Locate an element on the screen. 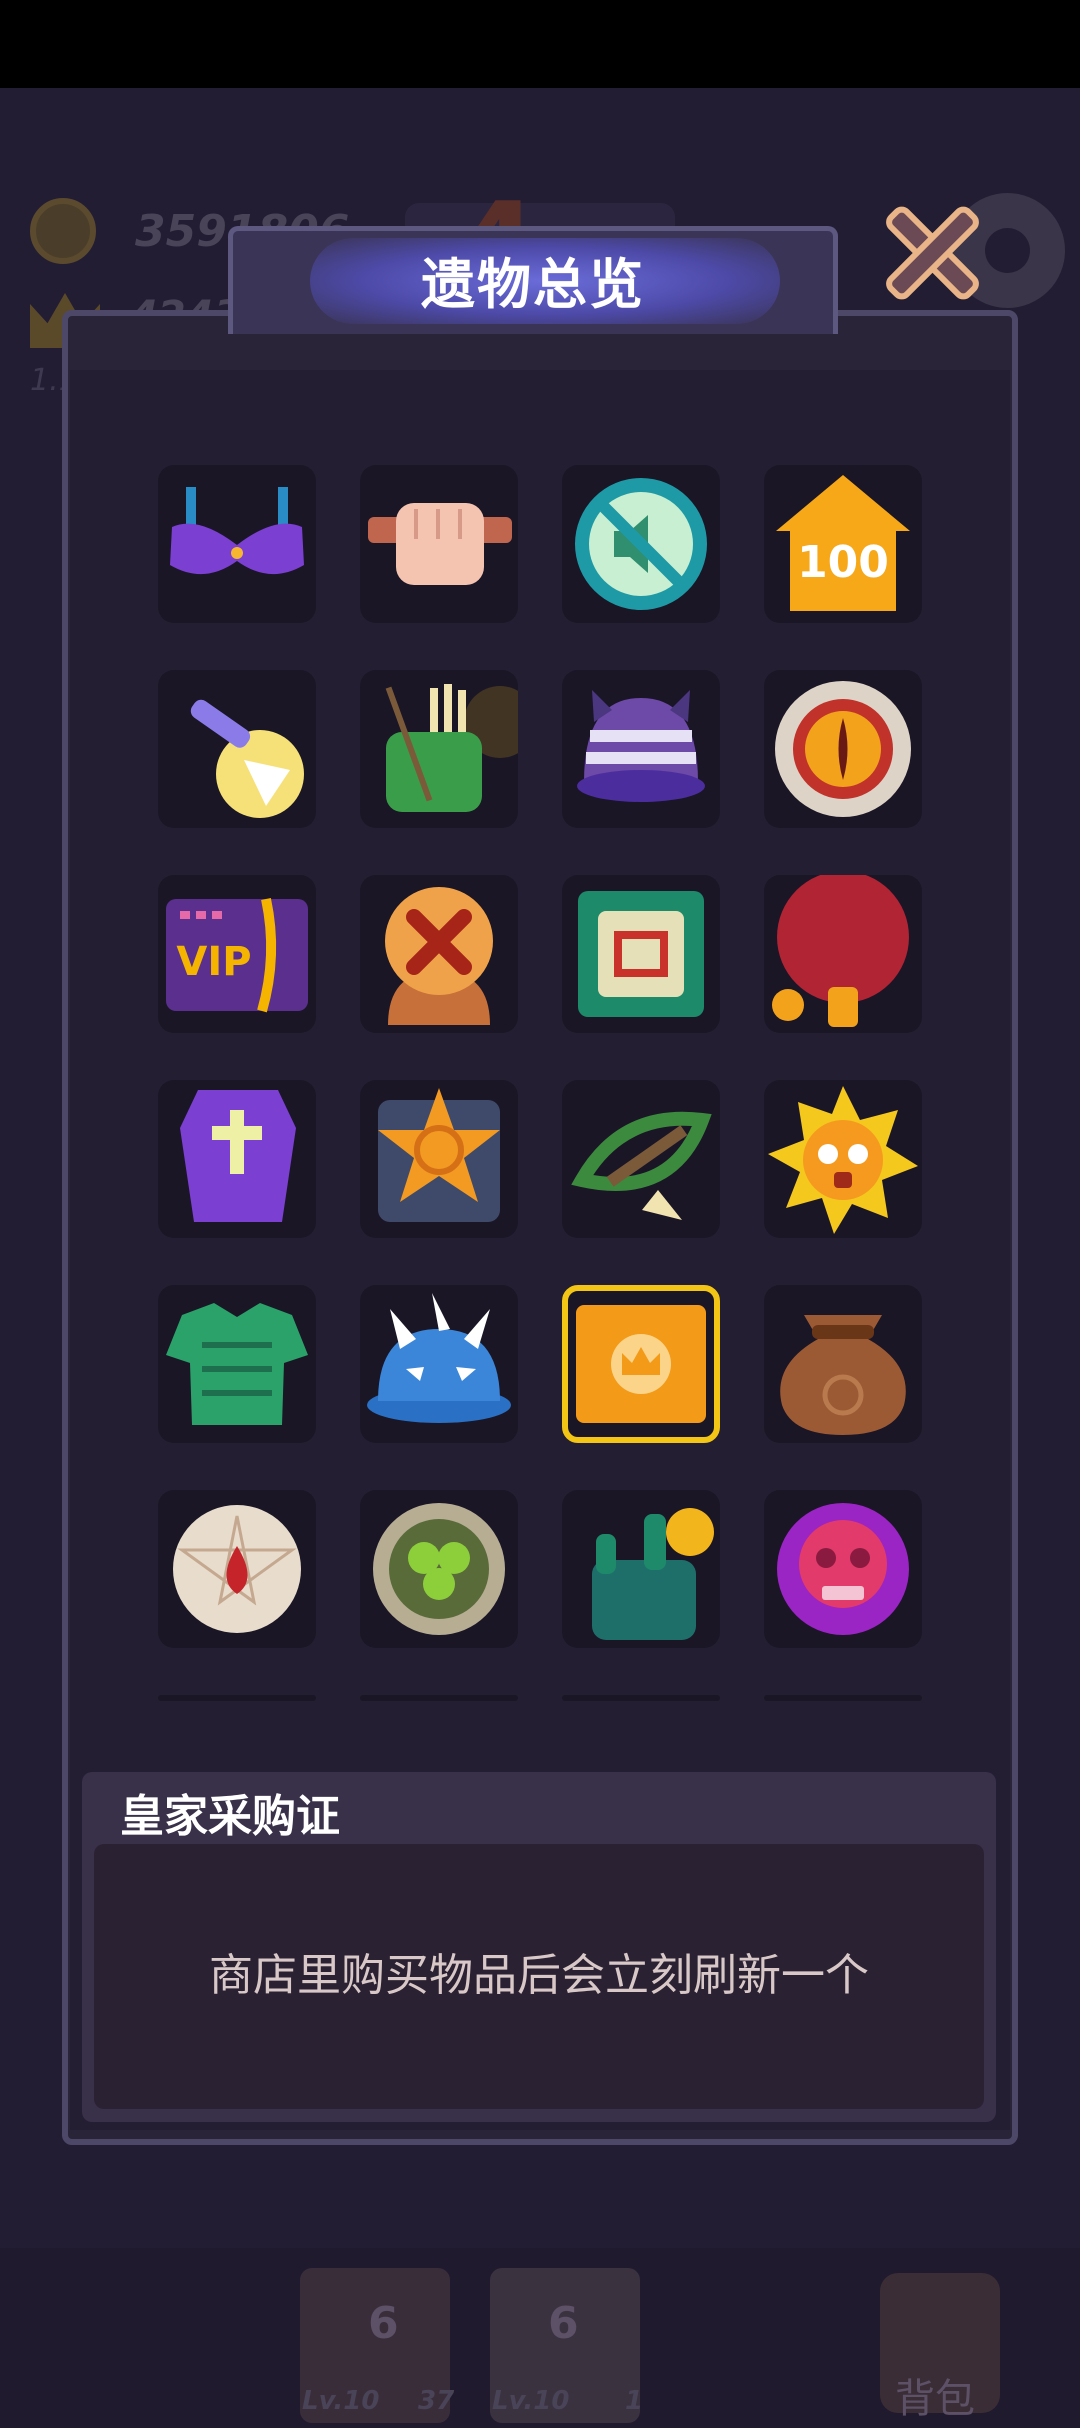 This screenshot has height=2428, width=1080. chip-icon is located at coordinates (641, 954).